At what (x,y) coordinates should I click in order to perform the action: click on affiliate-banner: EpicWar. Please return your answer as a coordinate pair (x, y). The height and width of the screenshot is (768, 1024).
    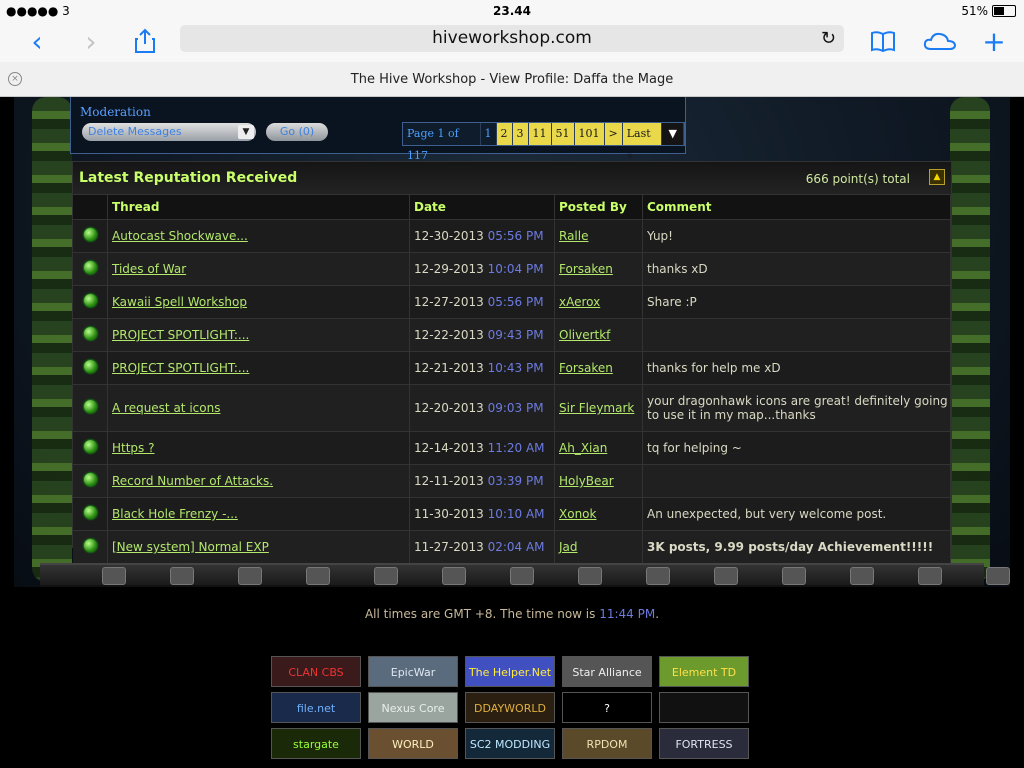
    Looking at the image, I should click on (413, 671).